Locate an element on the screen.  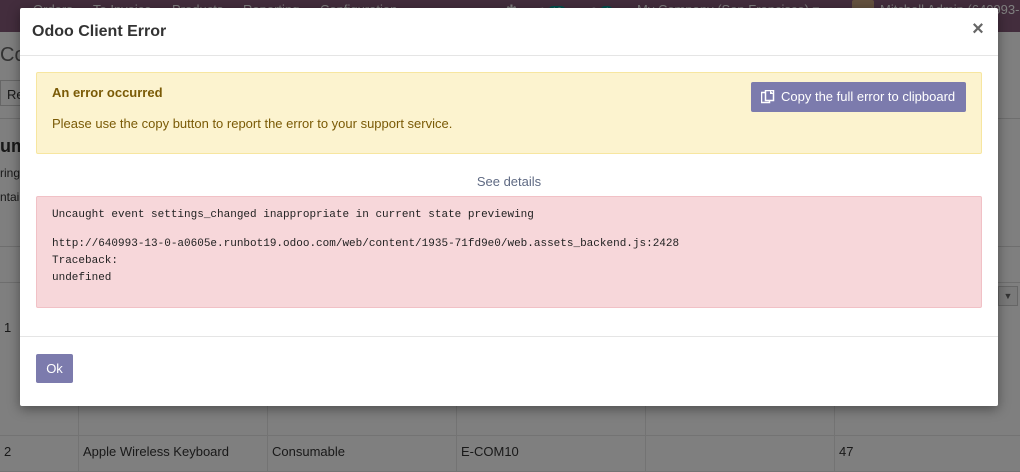
error-traceback-label: Traceback: is located at coordinates (85, 261).